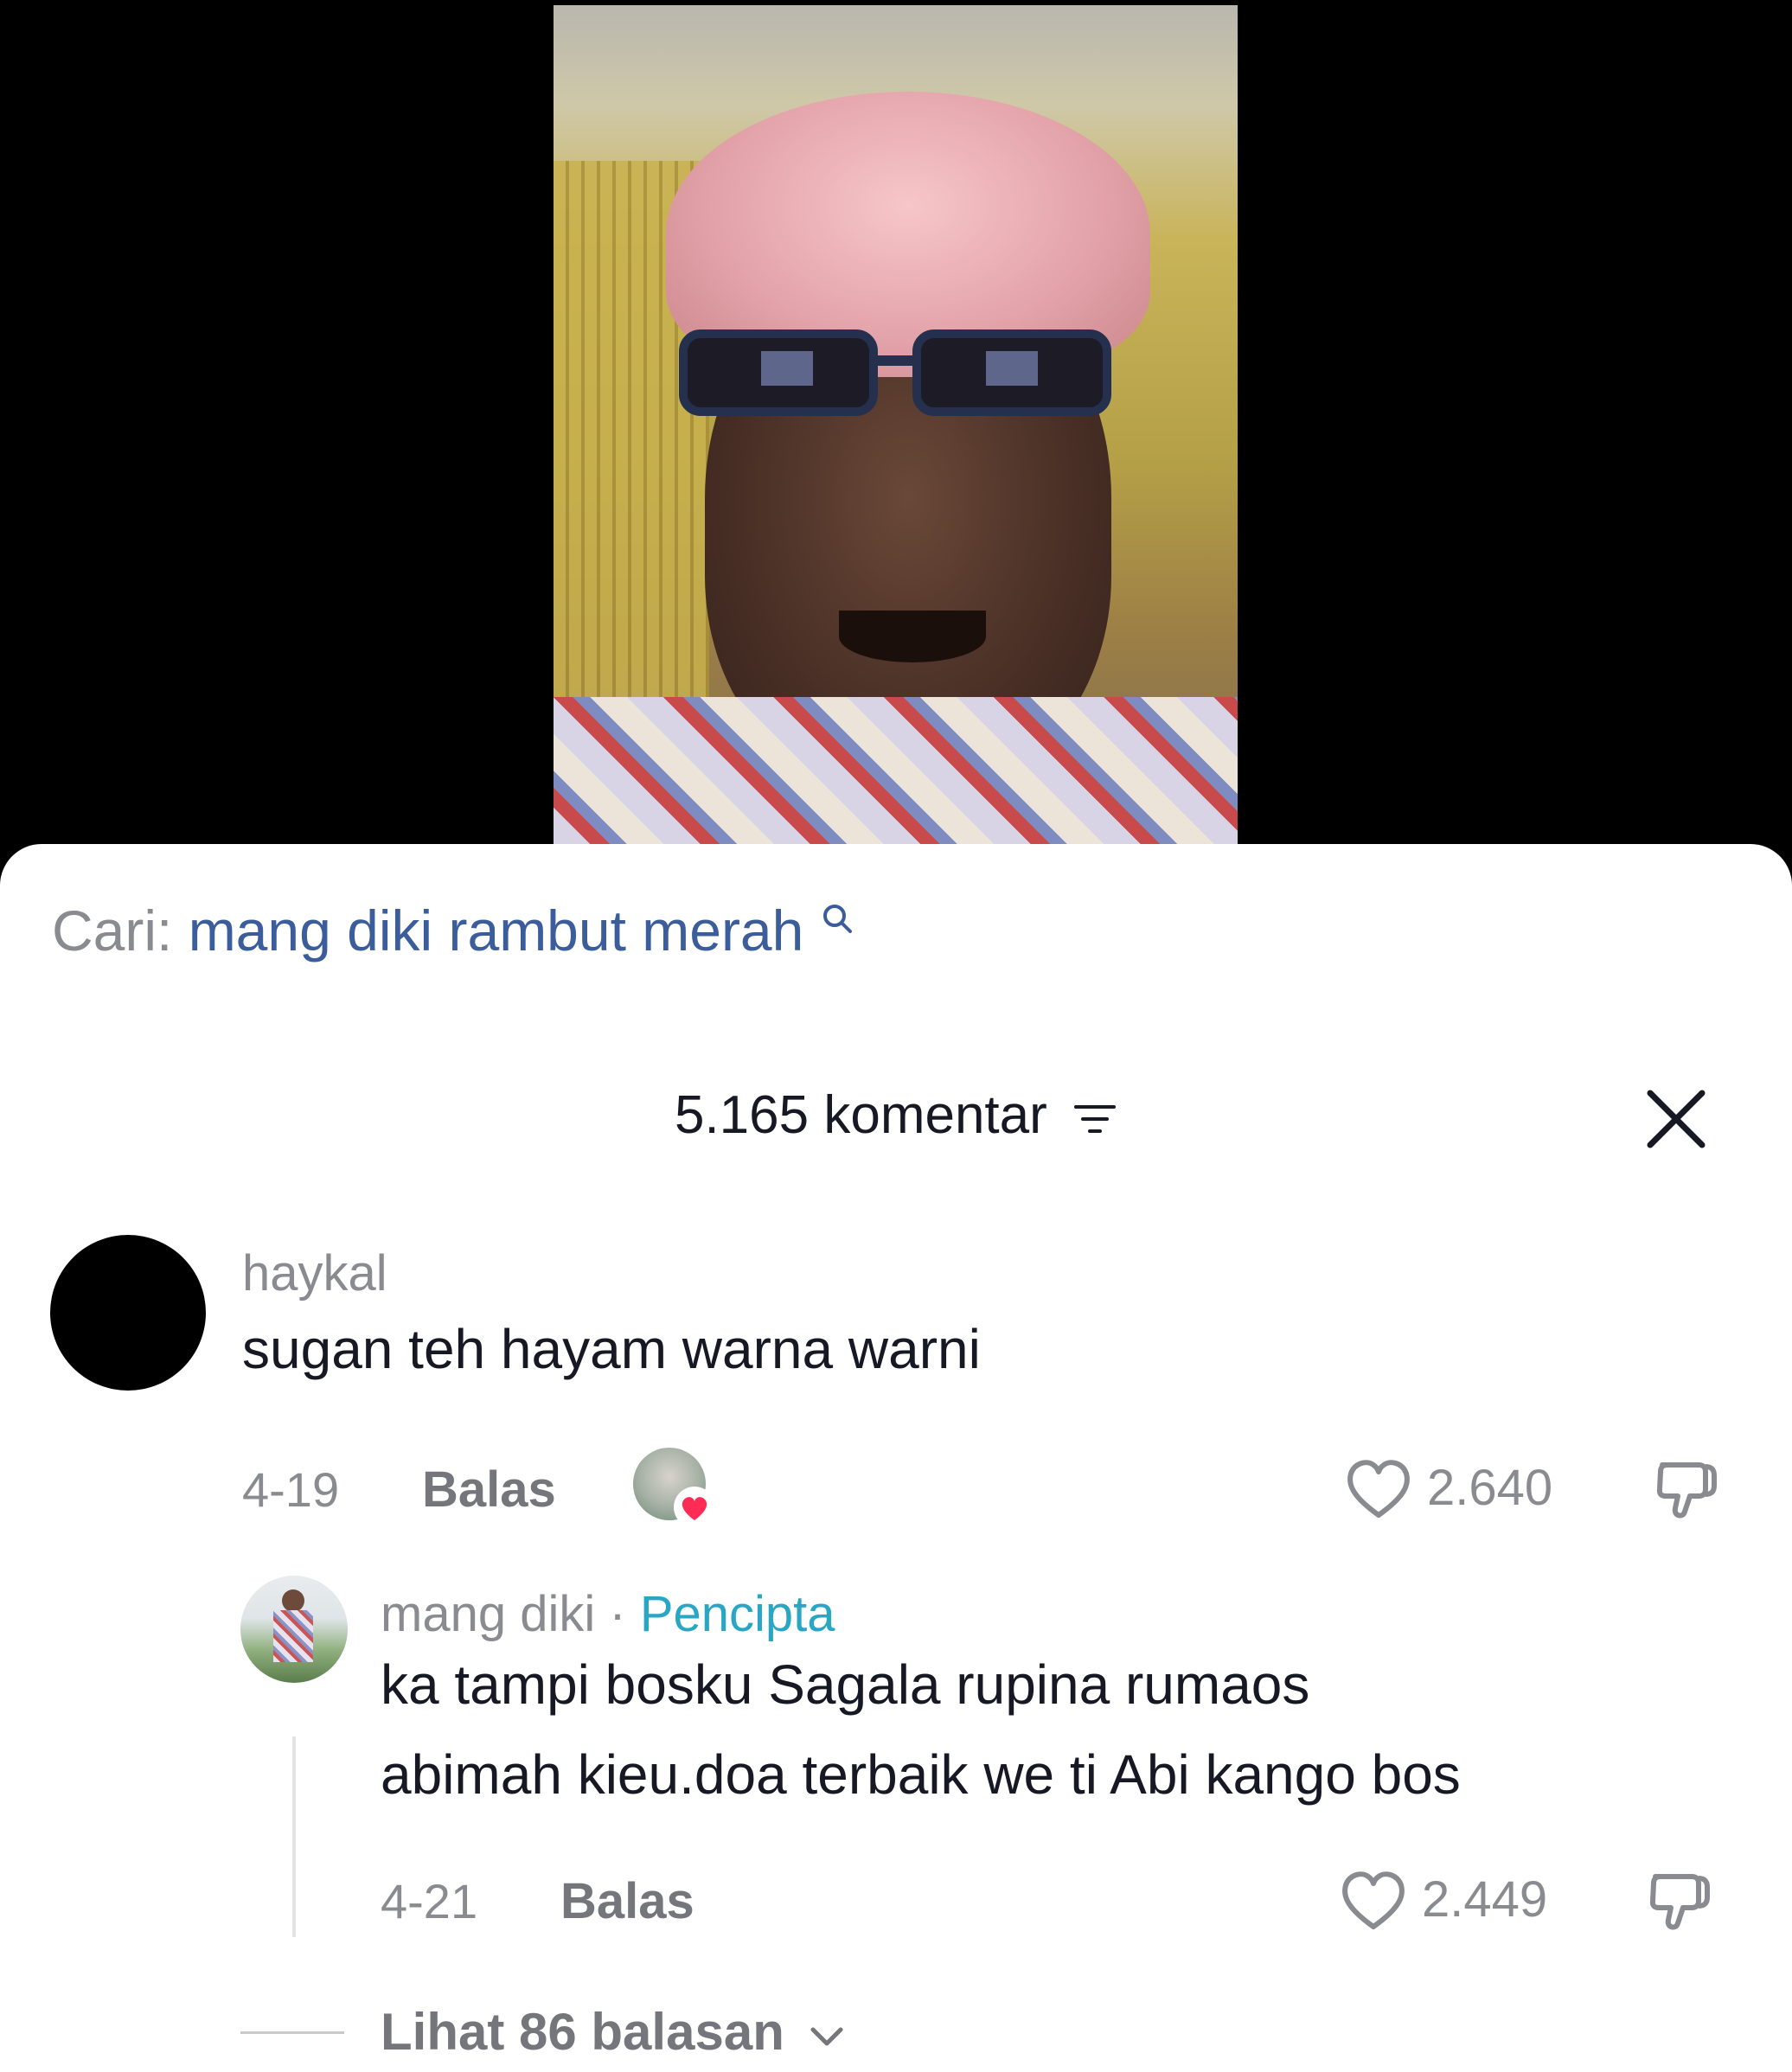 This screenshot has width=1792, height=2072. I want to click on view-more-replies-label: Lihat 86 balasan, so click(582, 2032).